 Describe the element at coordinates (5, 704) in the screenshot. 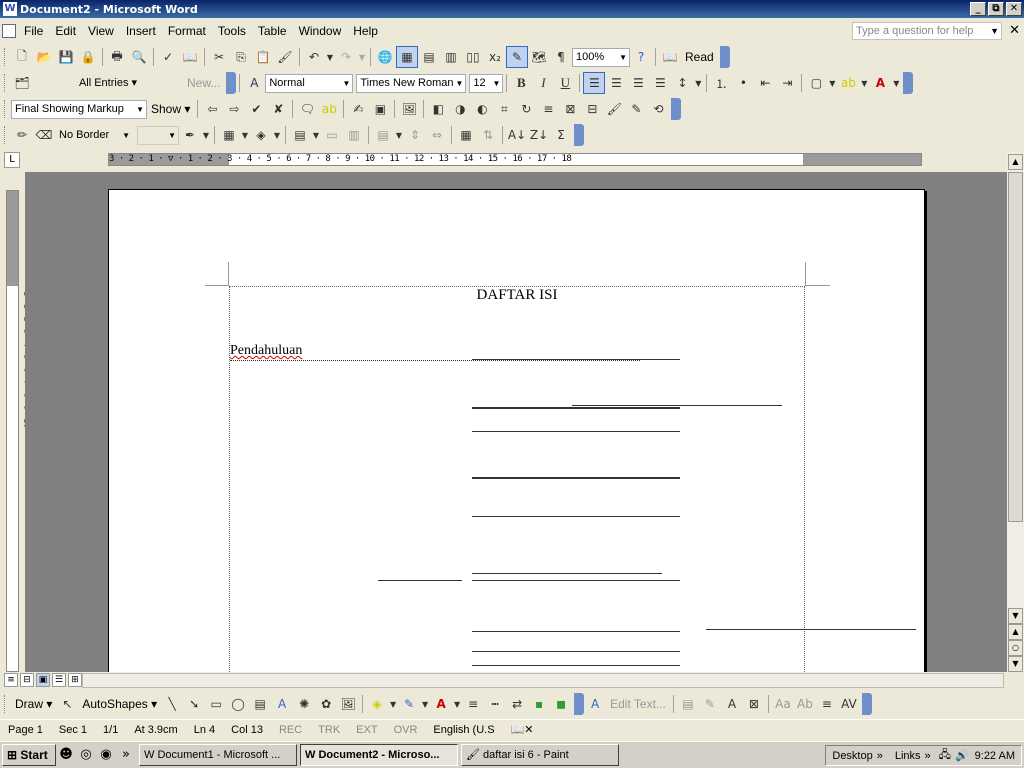

I see `toolbar-grip` at that location.